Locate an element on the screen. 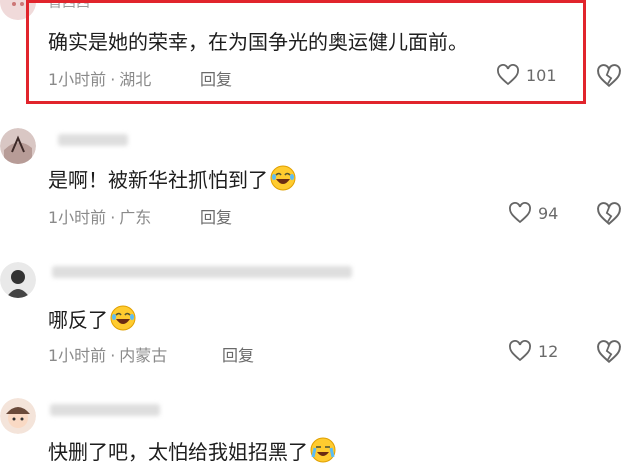 This screenshot has height=468, width=640. comment-meta: 1小时前 · 湖北 is located at coordinates (99, 78).